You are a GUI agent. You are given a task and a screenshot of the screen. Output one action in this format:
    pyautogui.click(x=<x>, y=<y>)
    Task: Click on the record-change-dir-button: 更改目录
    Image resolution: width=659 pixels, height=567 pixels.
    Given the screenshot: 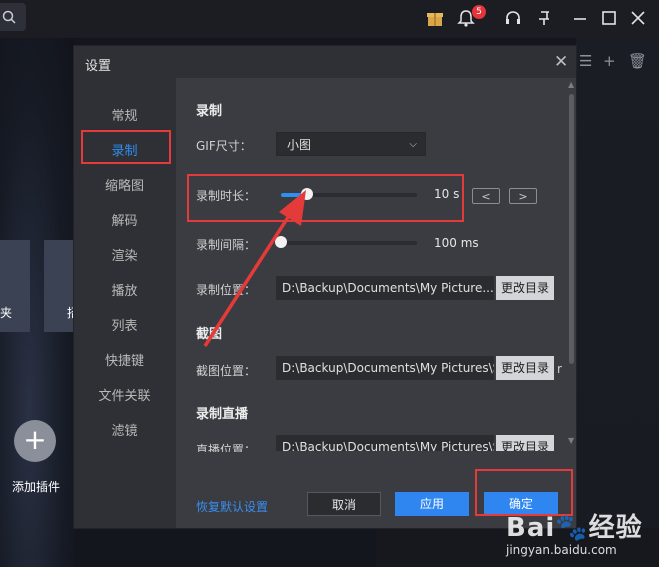 What is the action you would take?
    pyautogui.click(x=525, y=288)
    